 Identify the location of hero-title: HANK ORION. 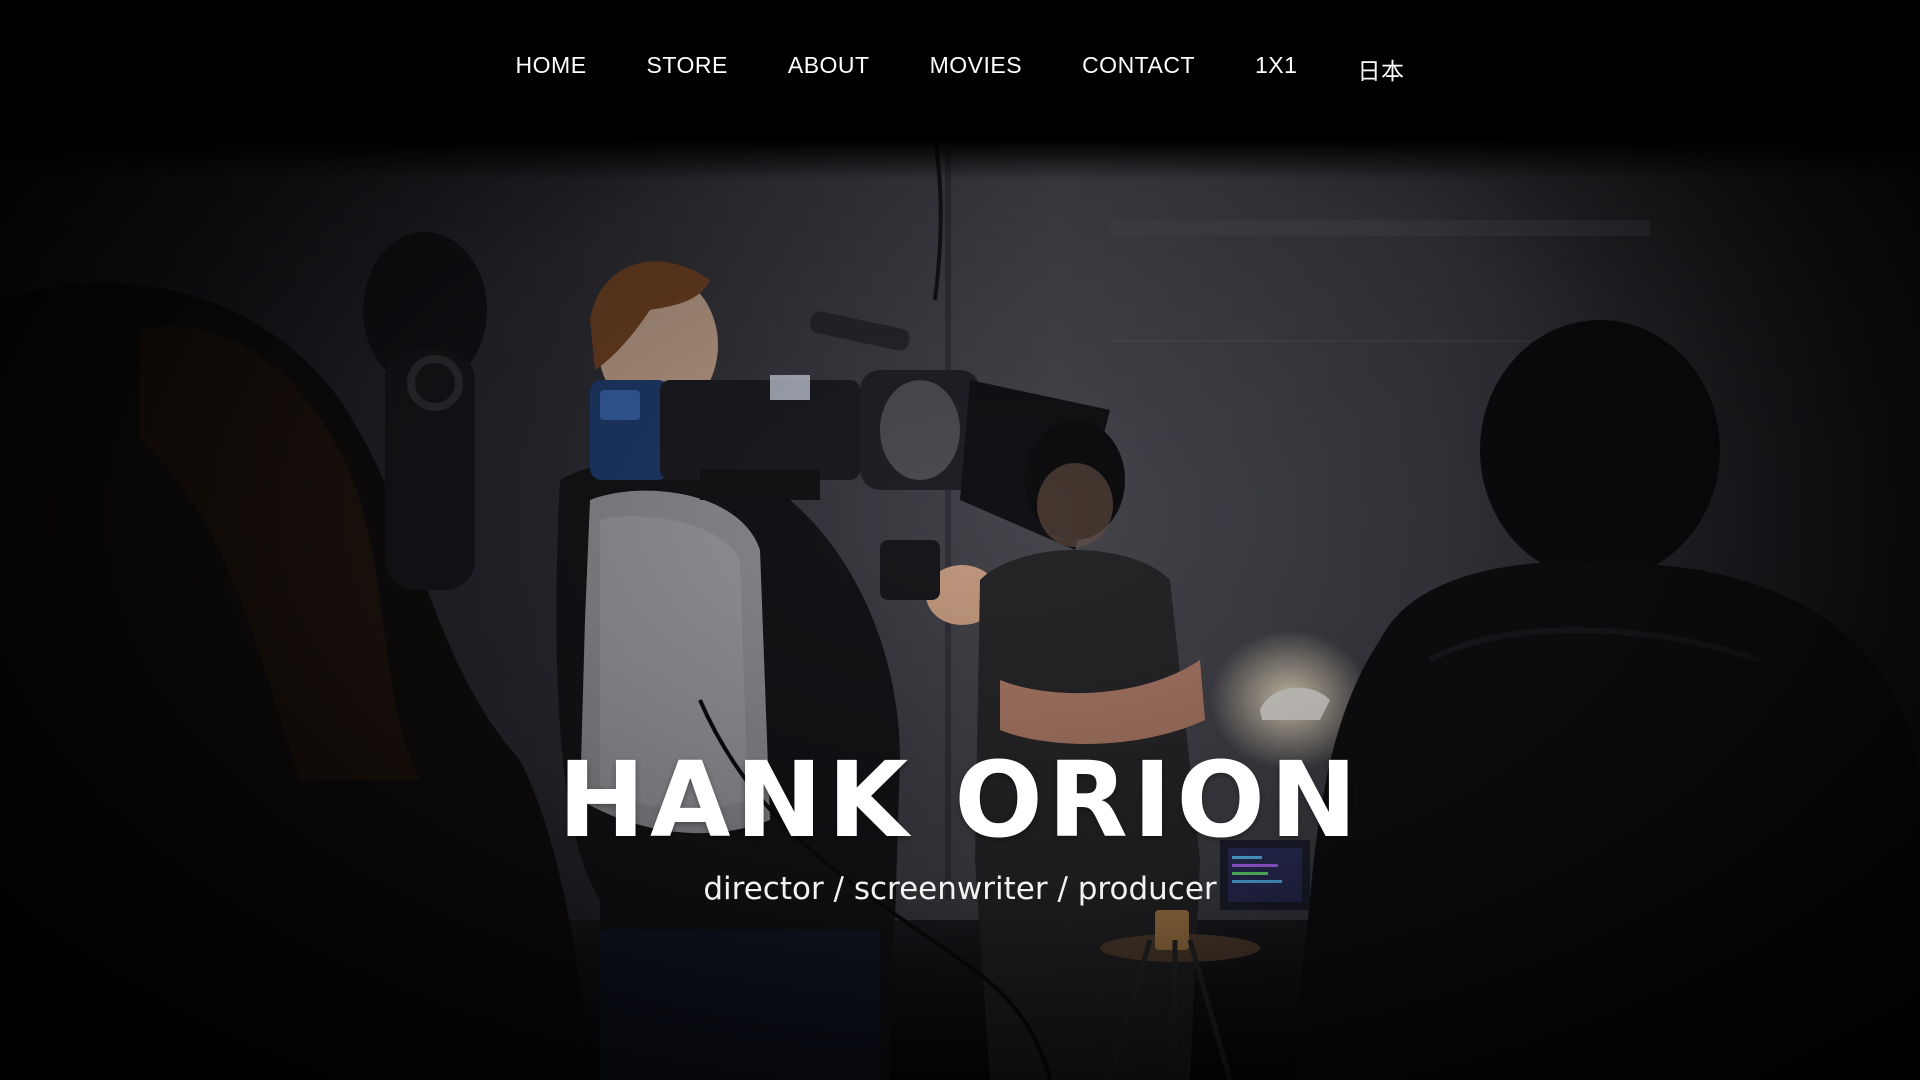
(960, 800).